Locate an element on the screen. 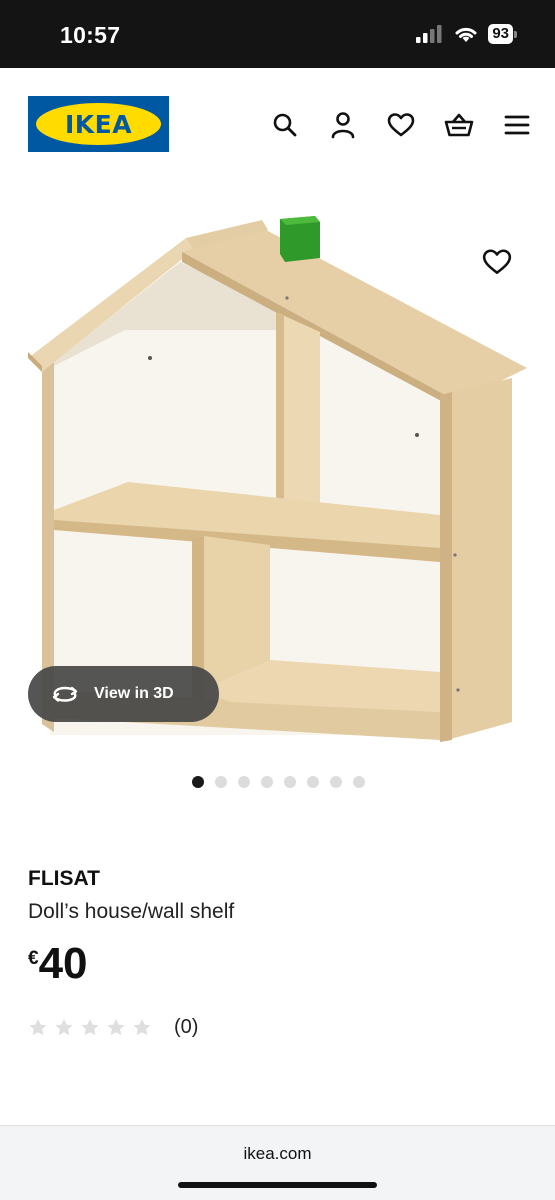 This screenshot has height=1200, width=555. ikea-logo: IKEA is located at coordinates (98, 124).